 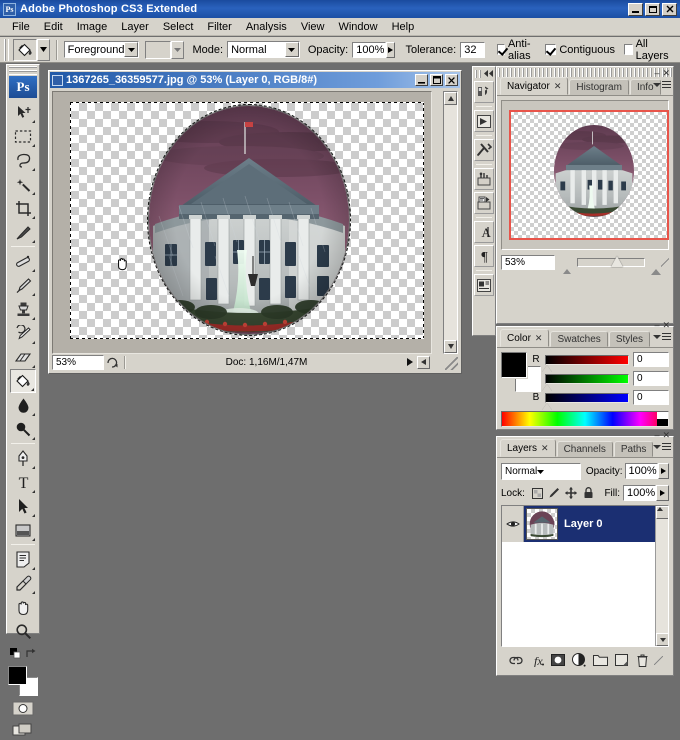 What do you see at coordinates (450, 222) in the screenshot?
I see `canvas-vertical-scrollbar` at bounding box center [450, 222].